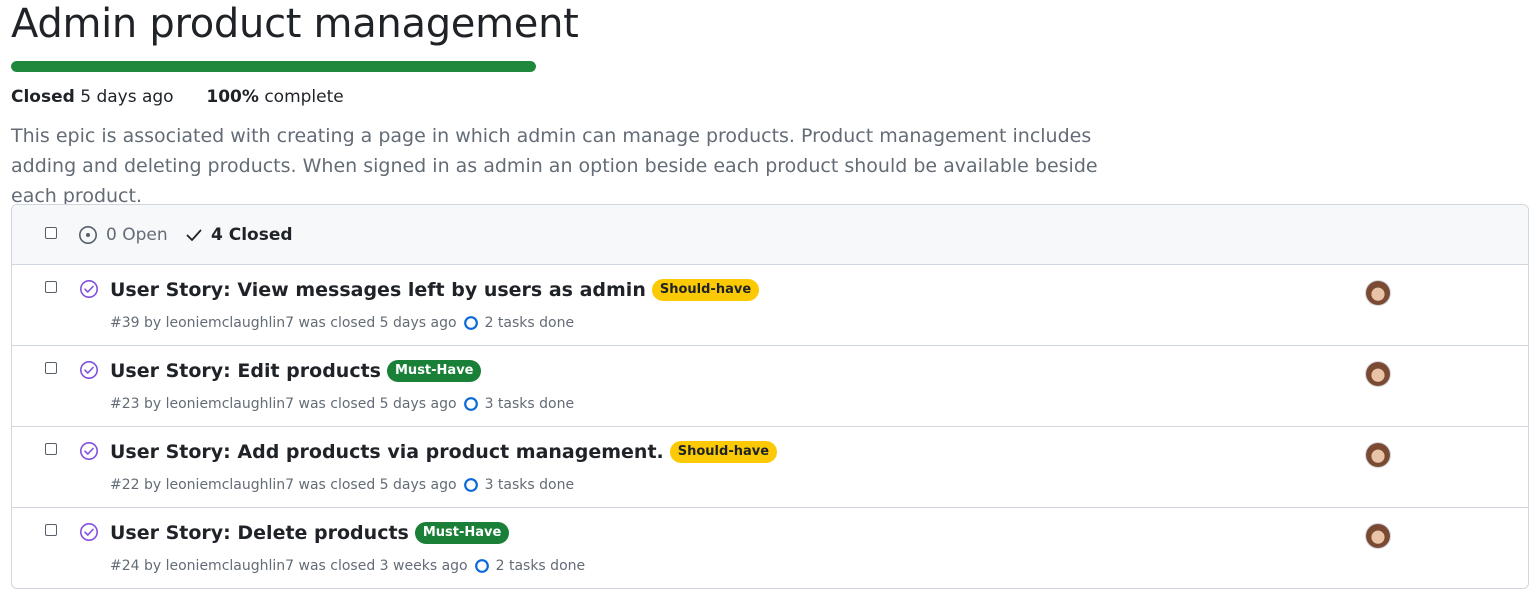  Describe the element at coordinates (43, 97) in the screenshot. I see `status-label: Closed` at that location.